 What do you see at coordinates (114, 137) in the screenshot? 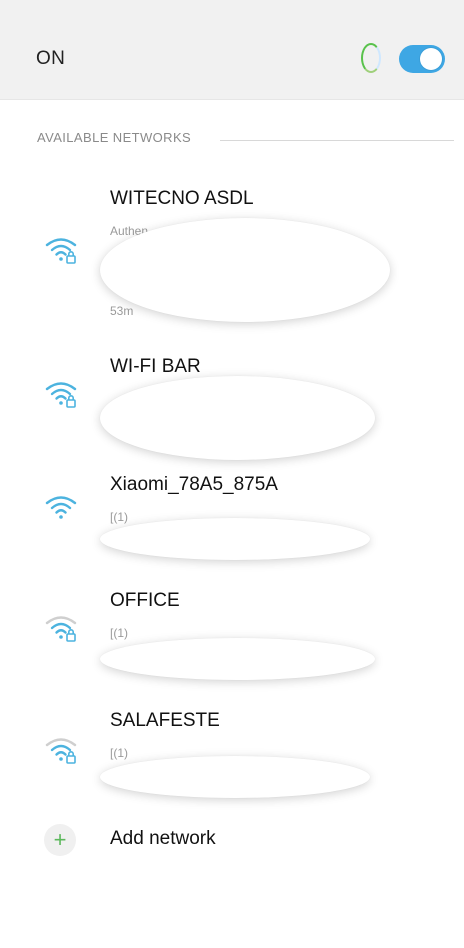
I see `available-networks-header: AVAILABLE NETWORKS` at bounding box center [114, 137].